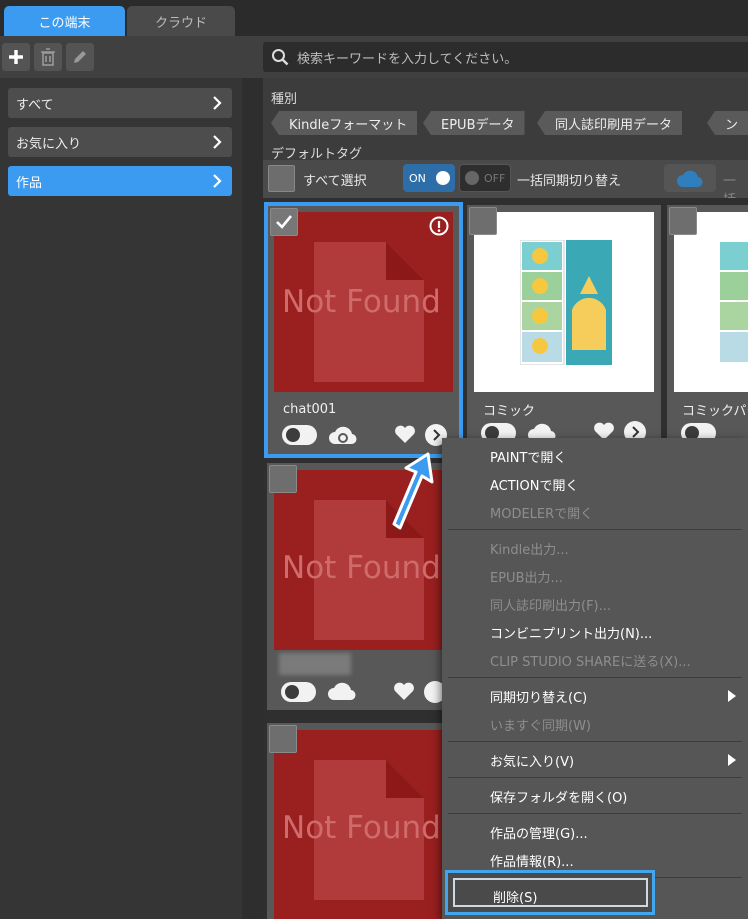  What do you see at coordinates (374, 18) in the screenshot?
I see `tab-bar: この端末 クラウド` at bounding box center [374, 18].